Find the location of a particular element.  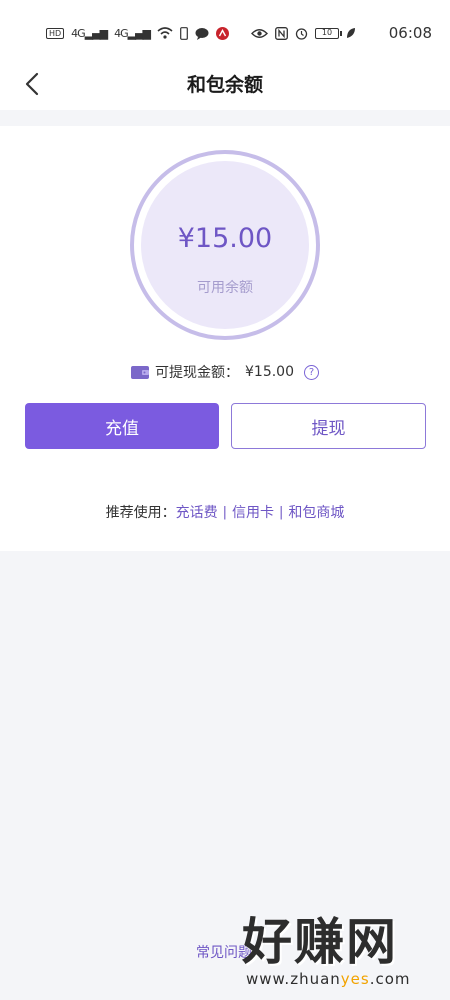

battery-icon: 10 is located at coordinates (328, 33).